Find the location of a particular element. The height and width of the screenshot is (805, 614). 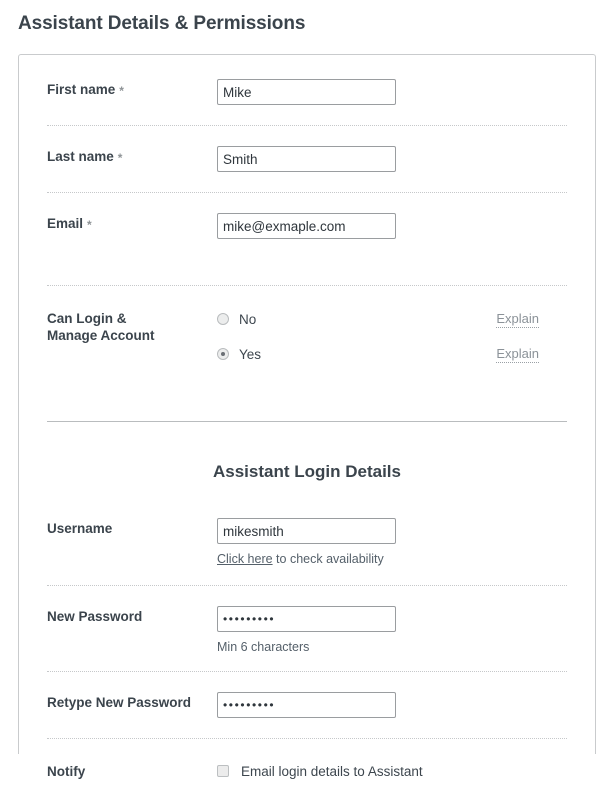

retype-password-input is located at coordinates (306, 705).